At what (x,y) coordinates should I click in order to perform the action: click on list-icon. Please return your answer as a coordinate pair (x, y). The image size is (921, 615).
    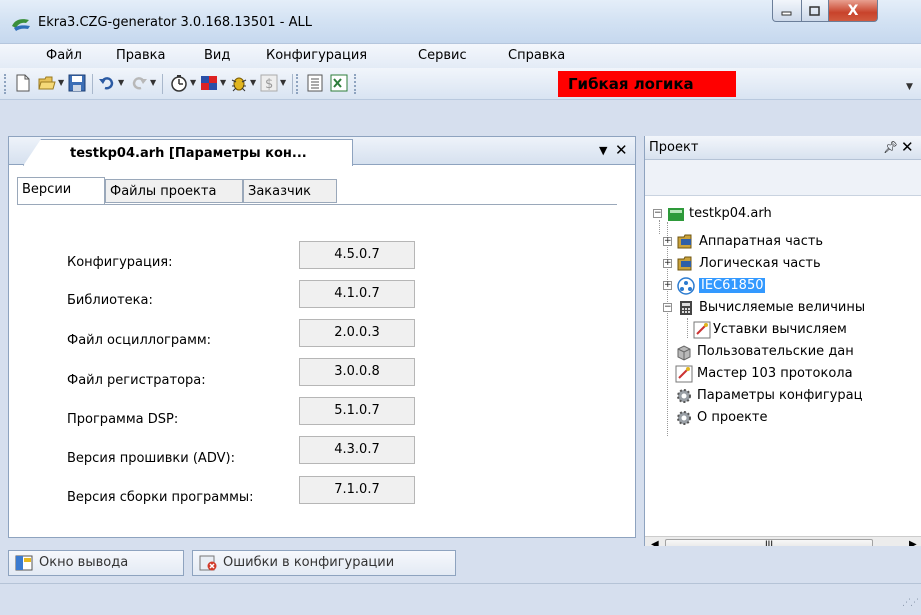
    Looking at the image, I should click on (315, 83).